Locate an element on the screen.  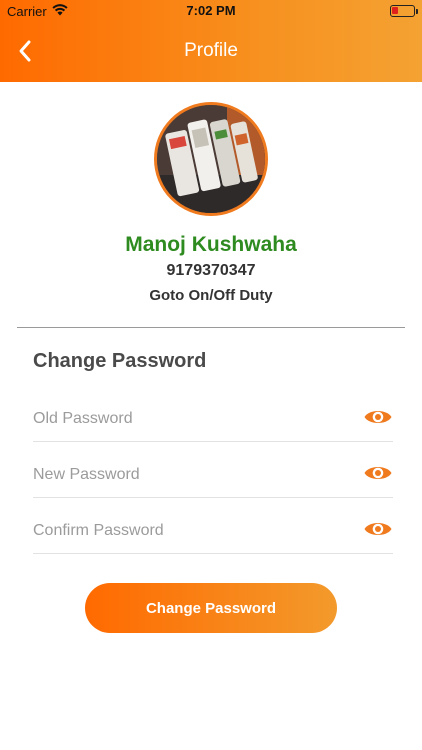
change-password-heading: Change Password is located at coordinates (120, 361).